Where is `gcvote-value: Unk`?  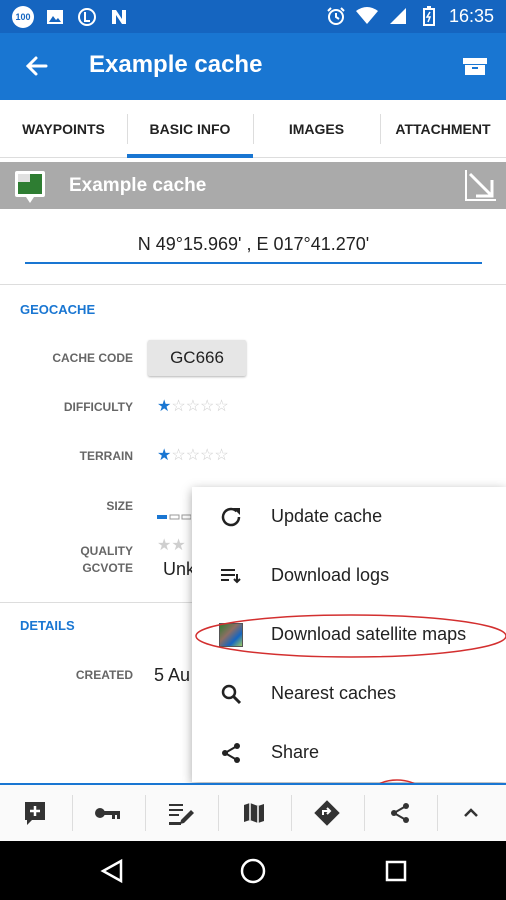
gcvote-value: Unk is located at coordinates (179, 569).